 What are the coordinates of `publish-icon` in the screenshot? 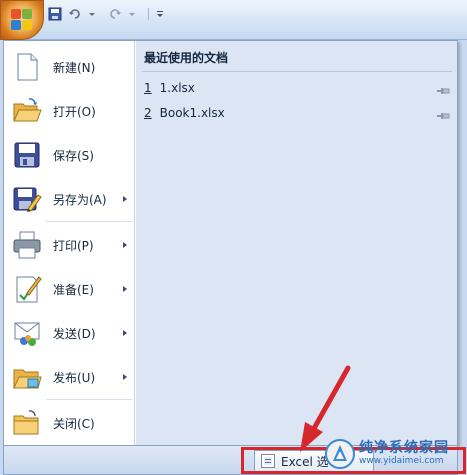 It's located at (27, 377).